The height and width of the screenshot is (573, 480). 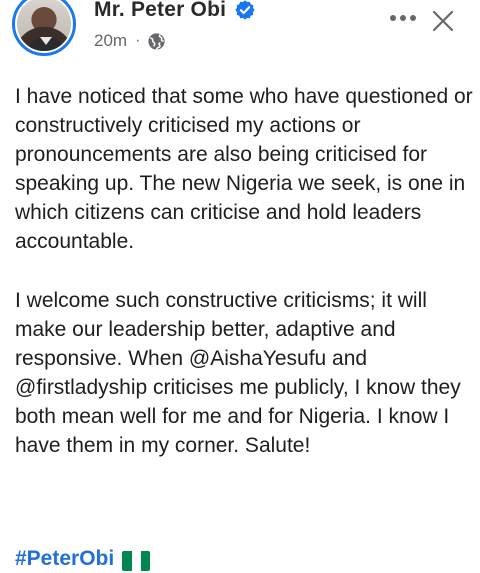 What do you see at coordinates (130, 41) in the screenshot?
I see `post-meta: 20m ·` at bounding box center [130, 41].